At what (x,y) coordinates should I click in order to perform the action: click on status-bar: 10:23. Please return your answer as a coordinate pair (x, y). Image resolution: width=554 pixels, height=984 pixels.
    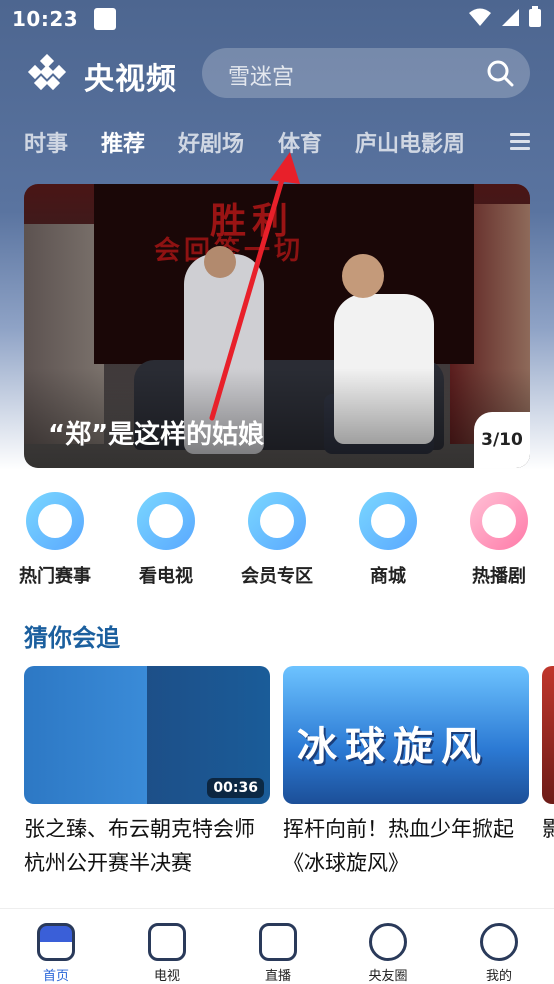
    Looking at the image, I should click on (277, 19).